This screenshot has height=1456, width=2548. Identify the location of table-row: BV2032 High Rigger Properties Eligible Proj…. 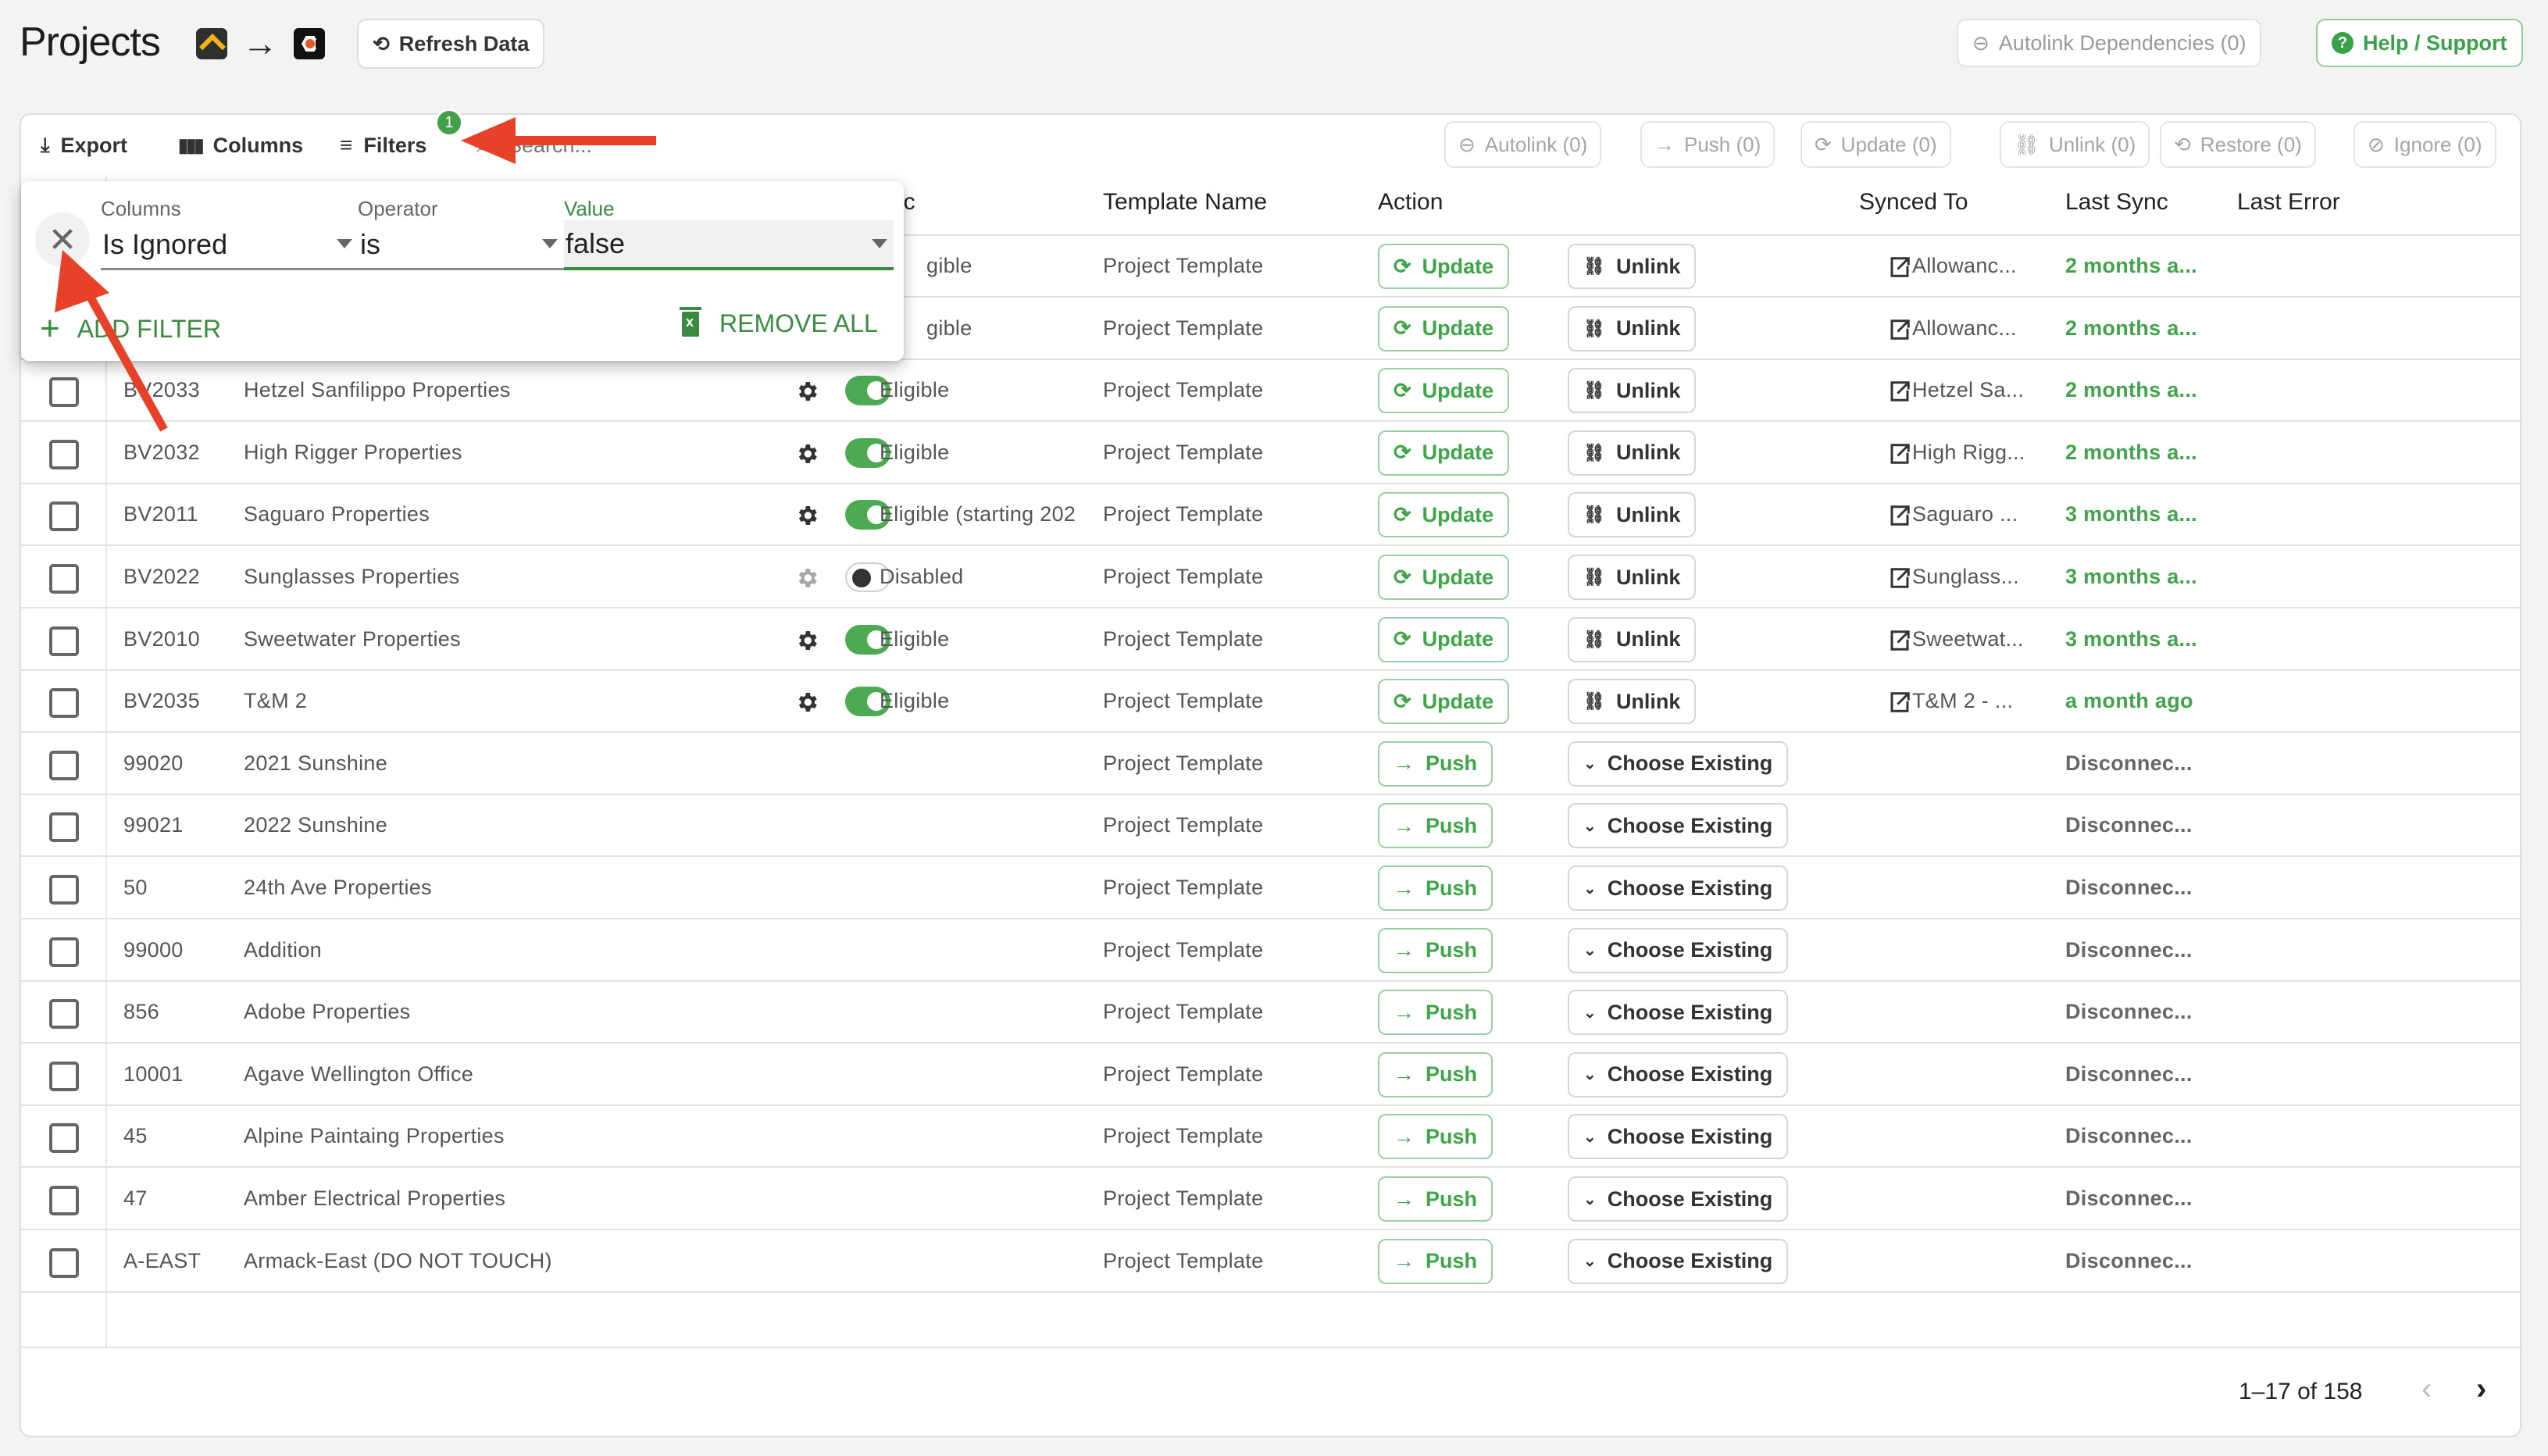
(1270, 453).